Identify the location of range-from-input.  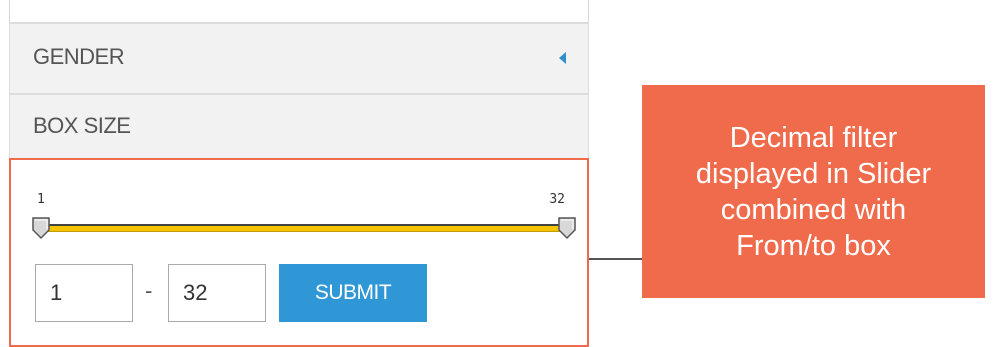
(84, 293).